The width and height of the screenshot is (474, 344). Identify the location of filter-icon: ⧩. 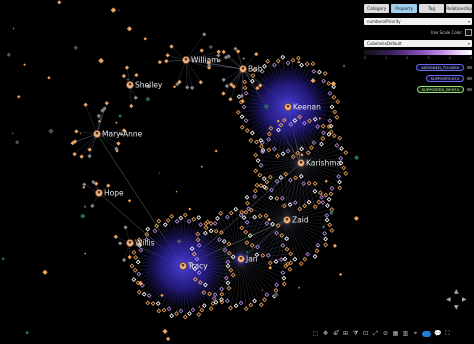
(355, 333).